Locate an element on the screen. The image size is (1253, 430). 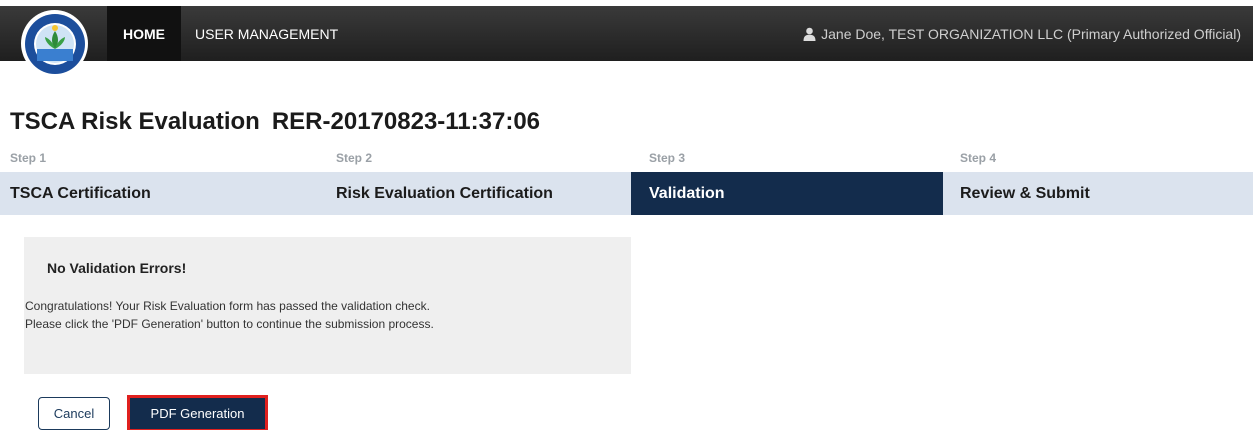
epa-seal-icon is located at coordinates (54, 43).